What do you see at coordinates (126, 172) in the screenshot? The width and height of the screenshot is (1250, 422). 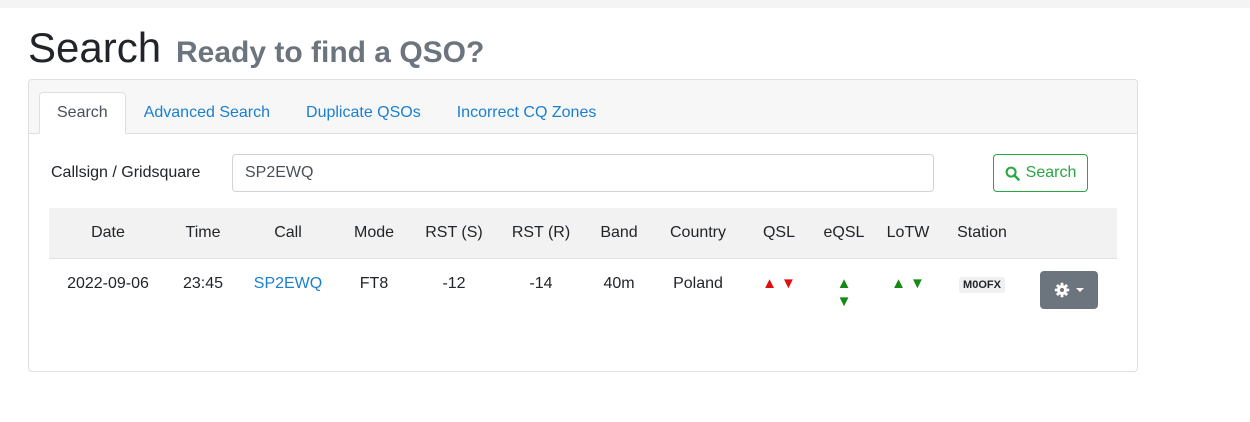 I see `callsign-label: Callsign / Gridsquare` at bounding box center [126, 172].